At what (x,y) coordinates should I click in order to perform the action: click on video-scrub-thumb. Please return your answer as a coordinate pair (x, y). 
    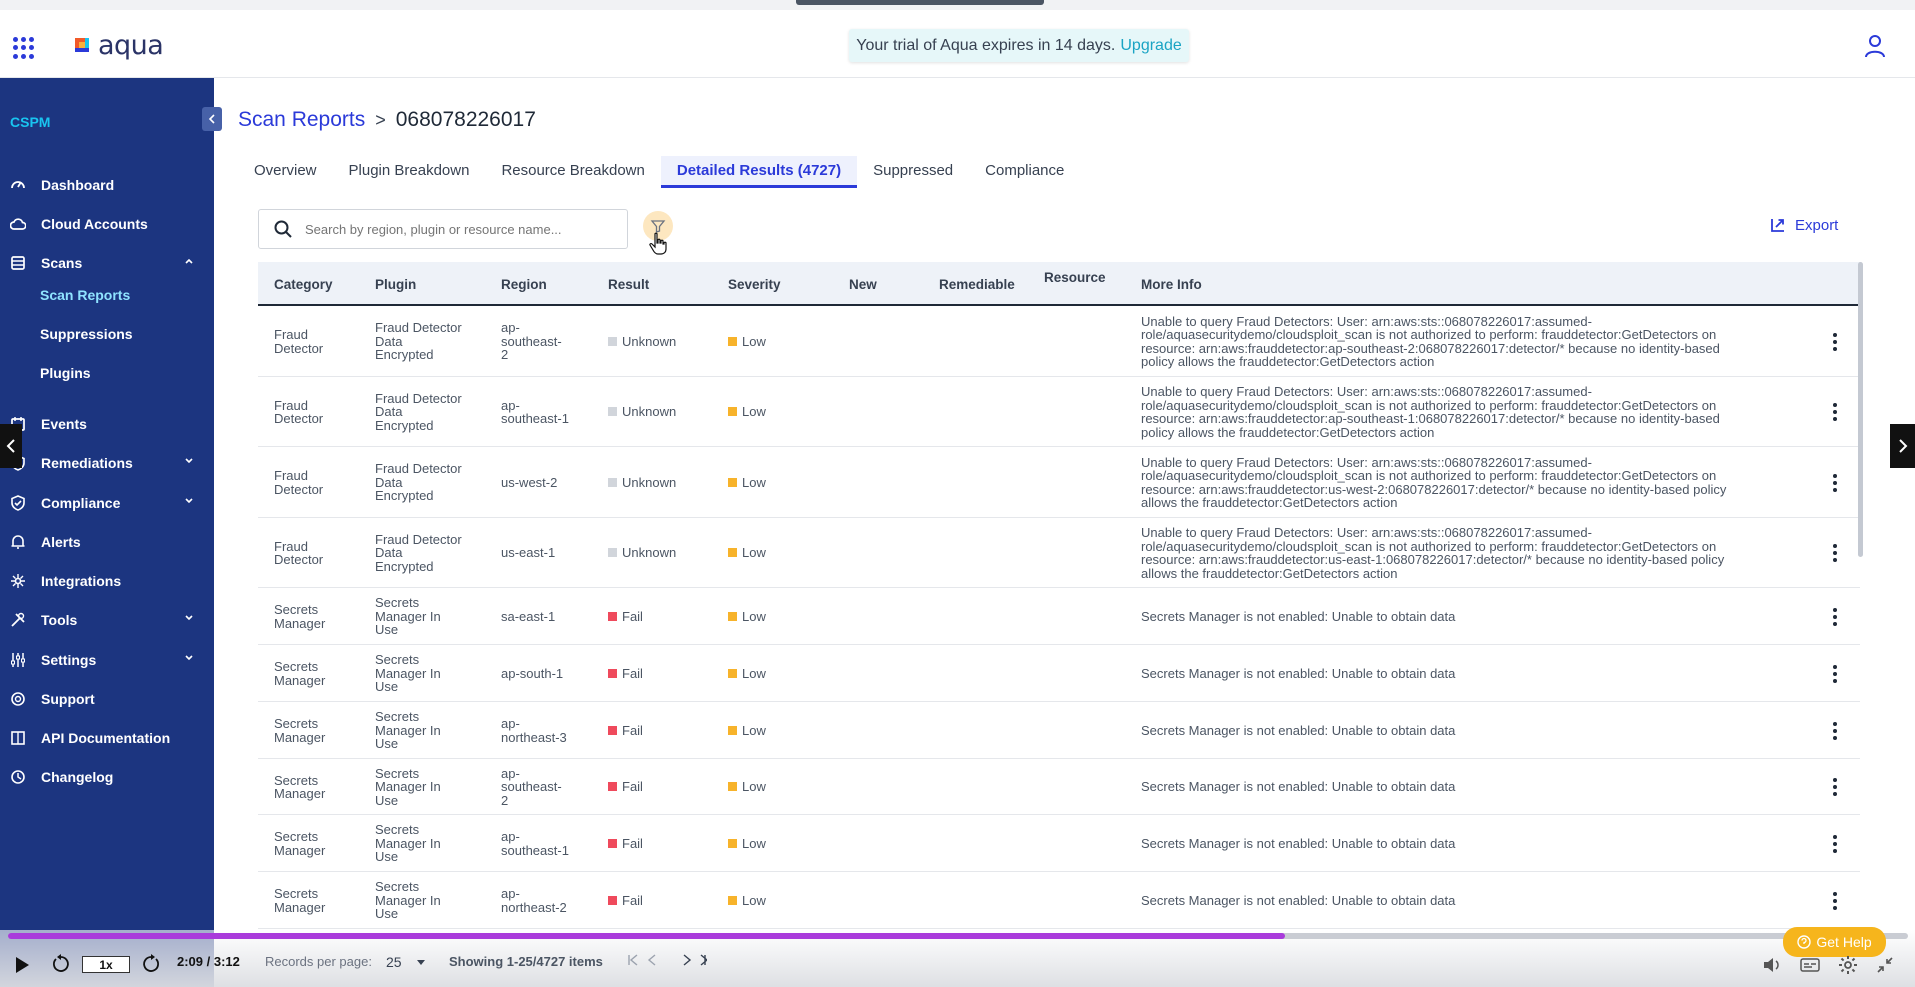
    Looking at the image, I should click on (920, 2).